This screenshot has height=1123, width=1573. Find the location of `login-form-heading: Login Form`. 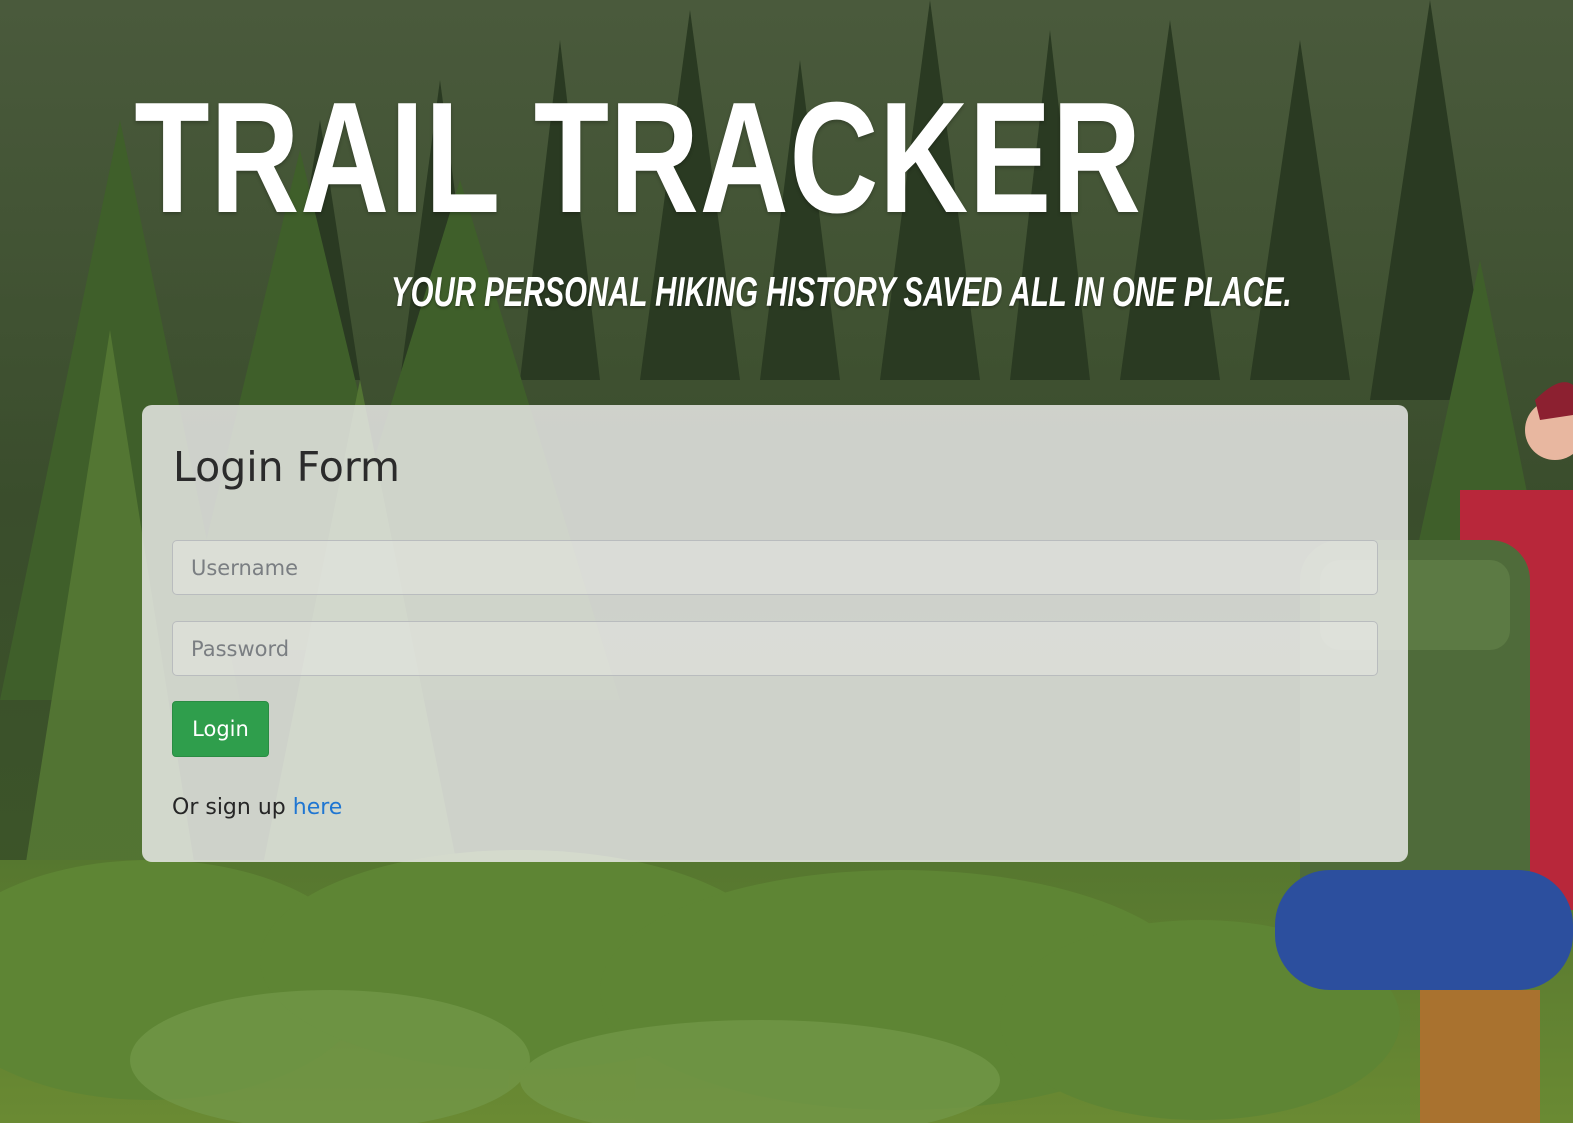

login-form-heading: Login Form is located at coordinates (286, 467).